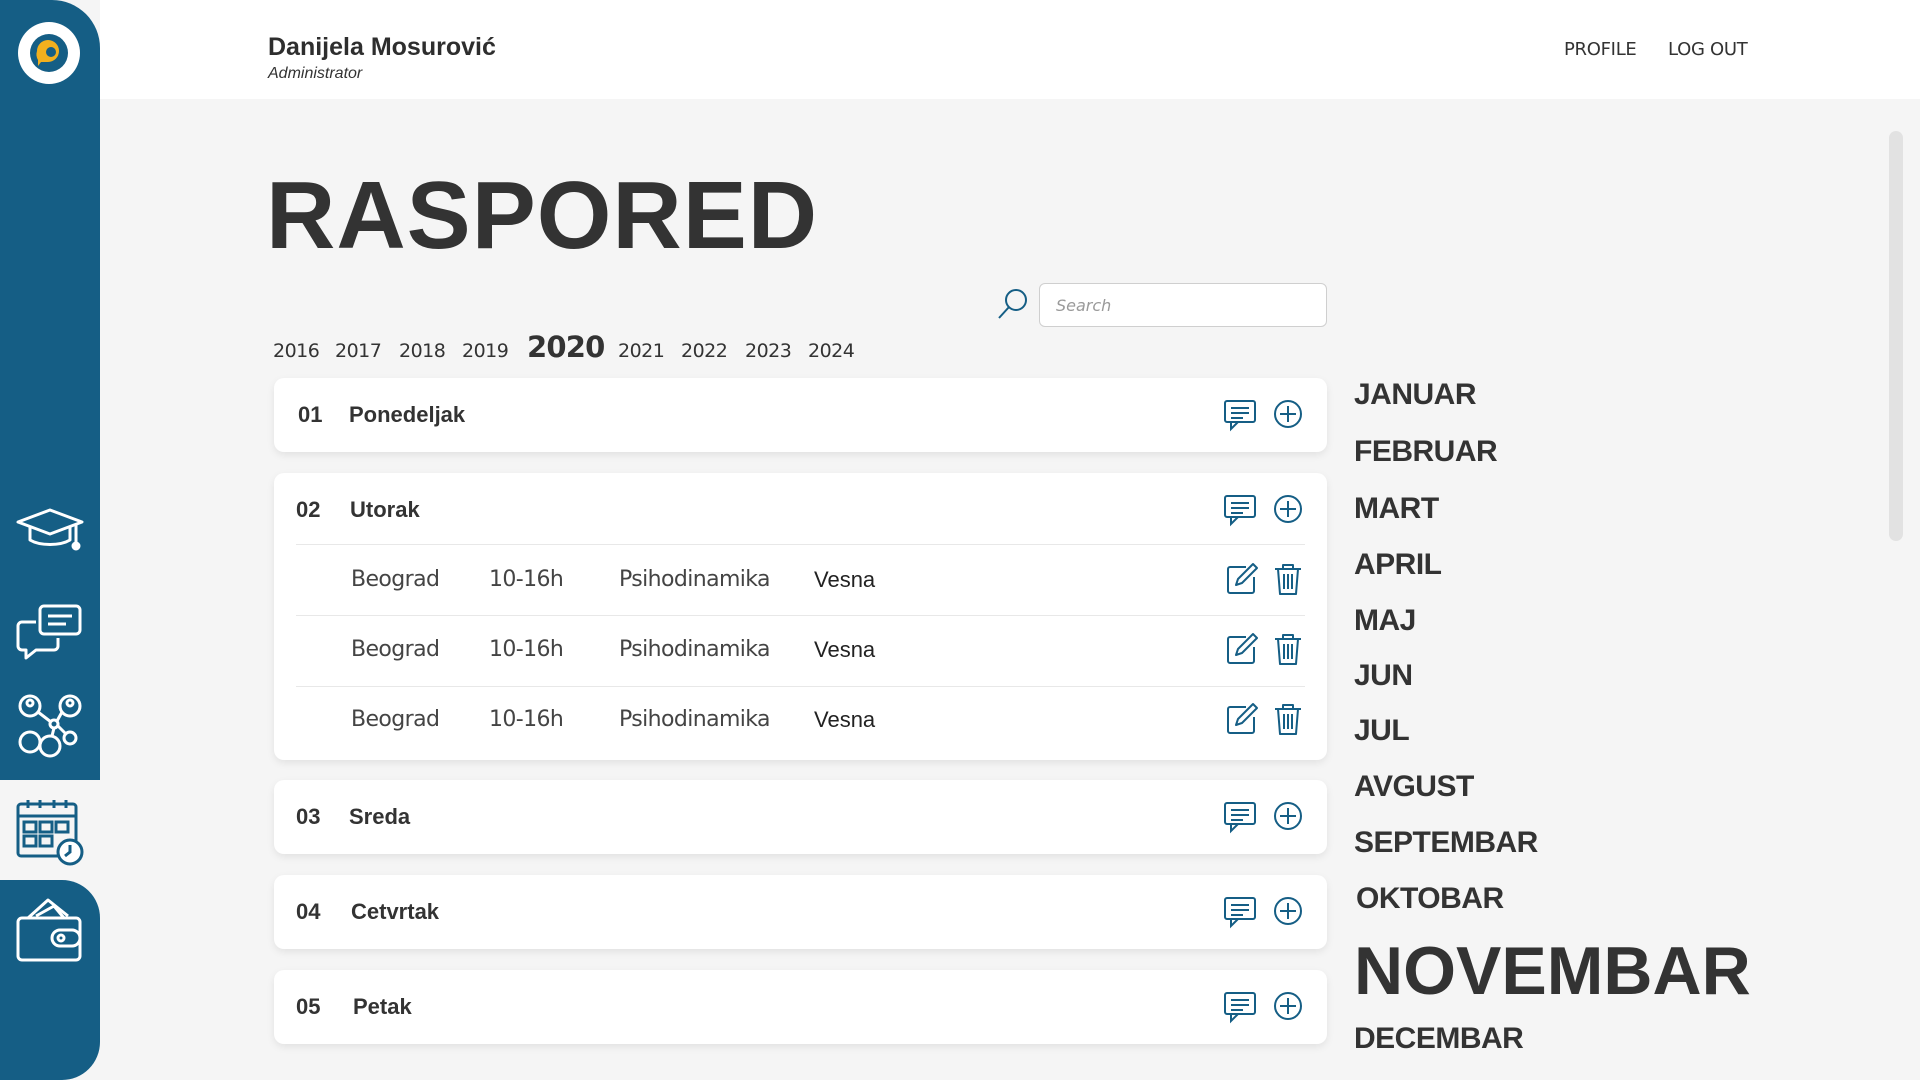 The height and width of the screenshot is (1080, 1920). Describe the element at coordinates (1708, 49) in the screenshot. I see `logout-link: LOG OUT` at that location.